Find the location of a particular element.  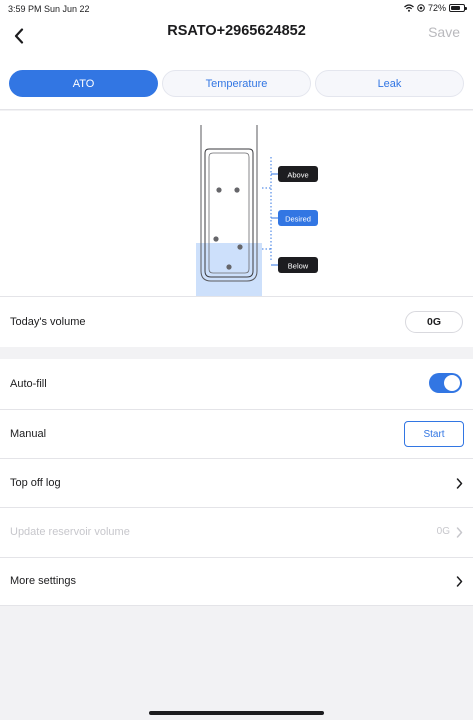

todays-volume-label: Today's volume is located at coordinates (48, 322).